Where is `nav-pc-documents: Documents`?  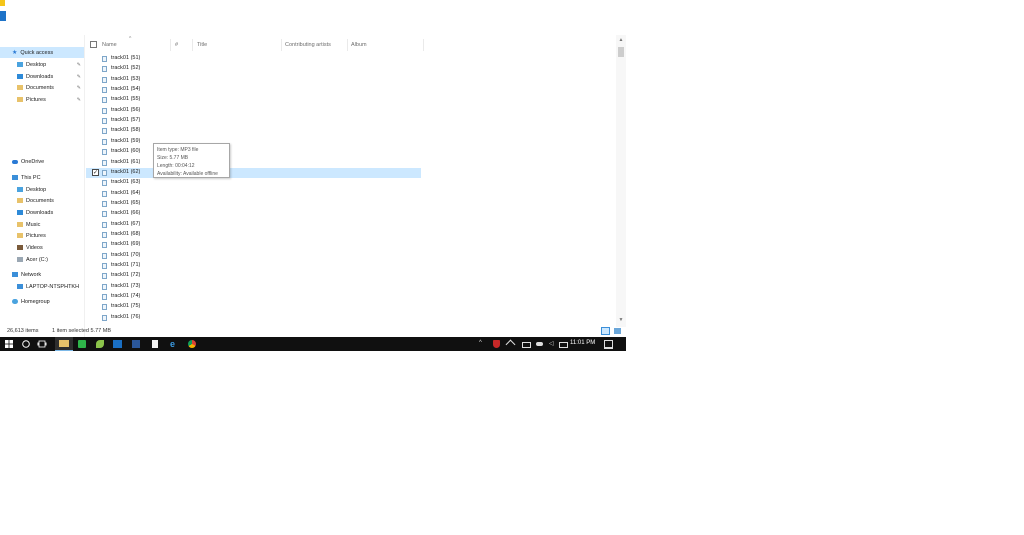
nav-pc-documents: Documents is located at coordinates (42, 200).